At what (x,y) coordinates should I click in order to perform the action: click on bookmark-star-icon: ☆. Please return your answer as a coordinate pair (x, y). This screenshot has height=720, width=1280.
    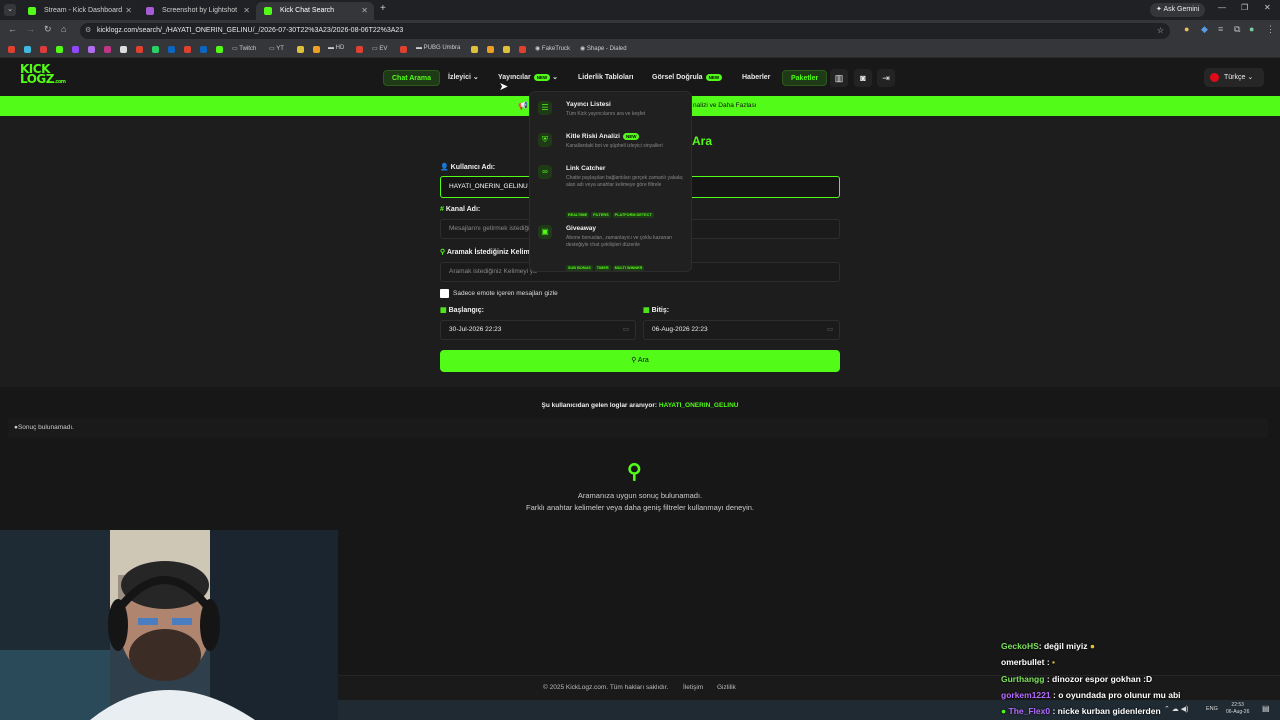
    Looking at the image, I should click on (1160, 31).